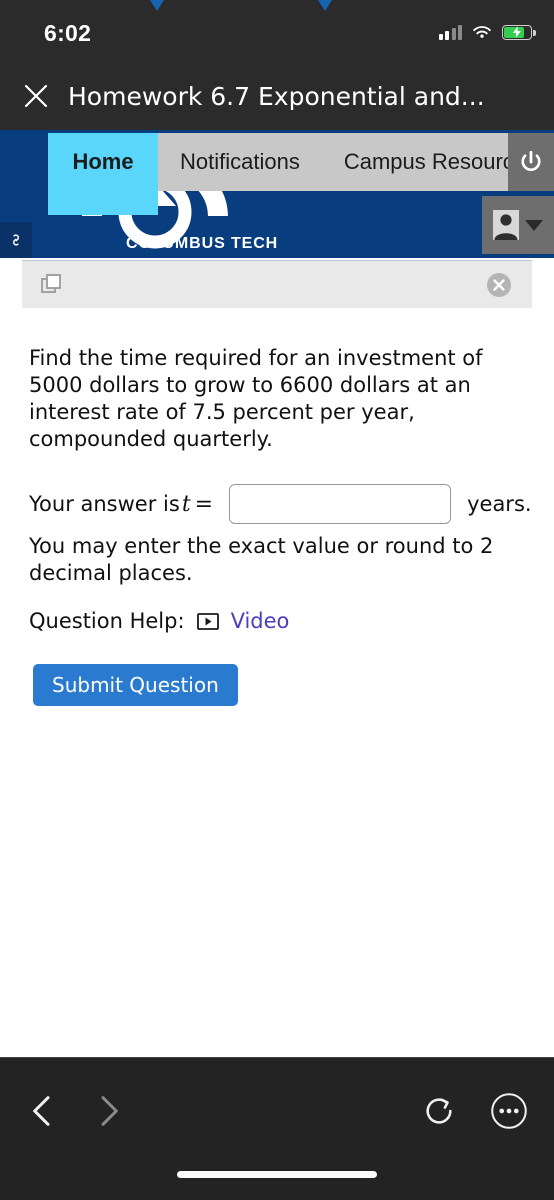  What do you see at coordinates (186, 504) in the screenshot?
I see `answer-variable: t` at bounding box center [186, 504].